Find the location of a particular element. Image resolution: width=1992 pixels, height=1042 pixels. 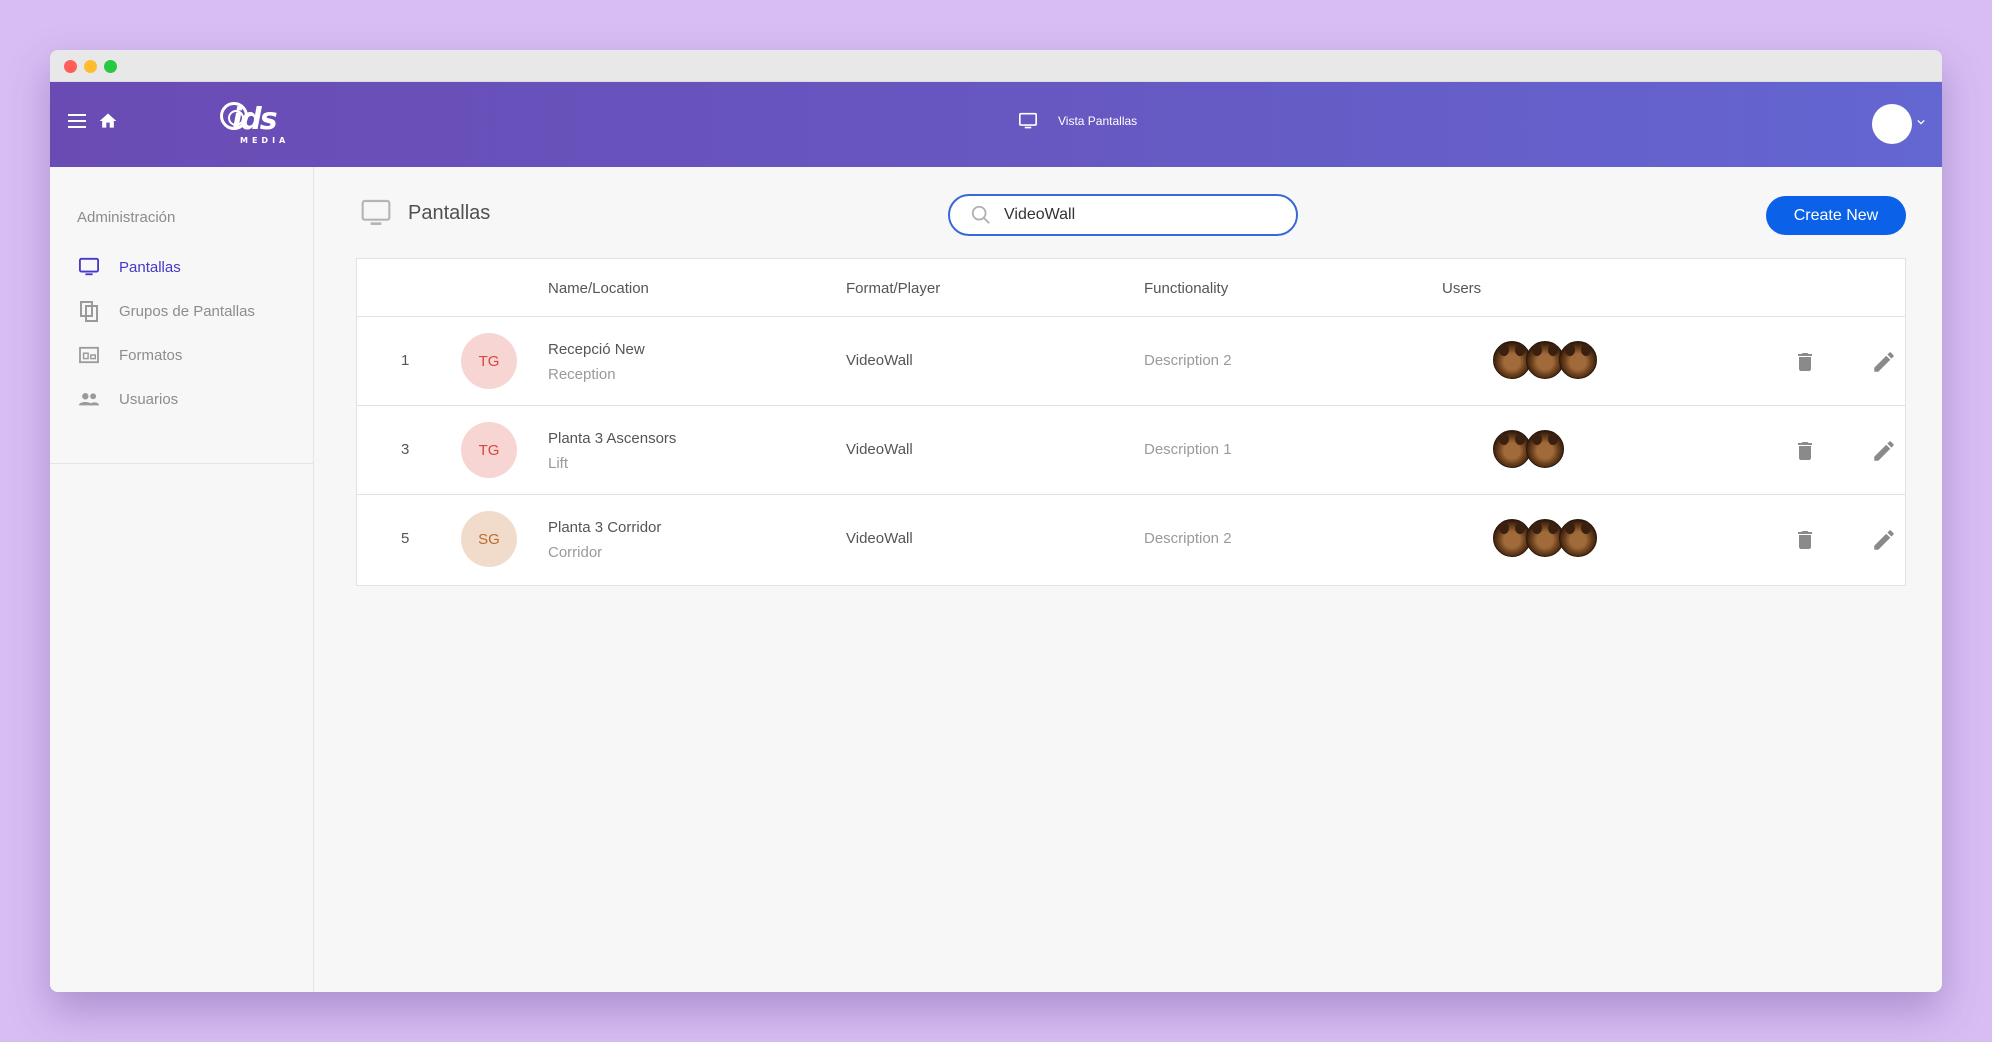

initials-badge: SG is located at coordinates (489, 539).